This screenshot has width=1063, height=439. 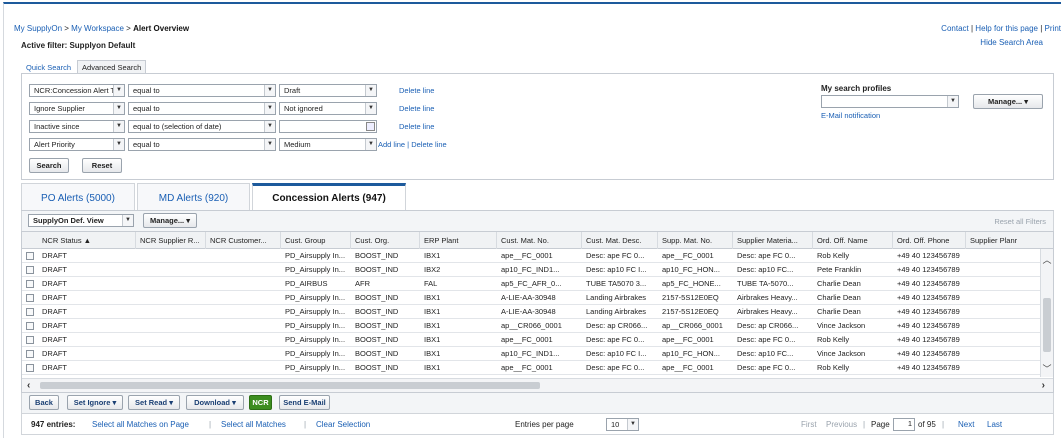 What do you see at coordinates (809, 424) in the screenshot?
I see `first-page-link: First` at bounding box center [809, 424].